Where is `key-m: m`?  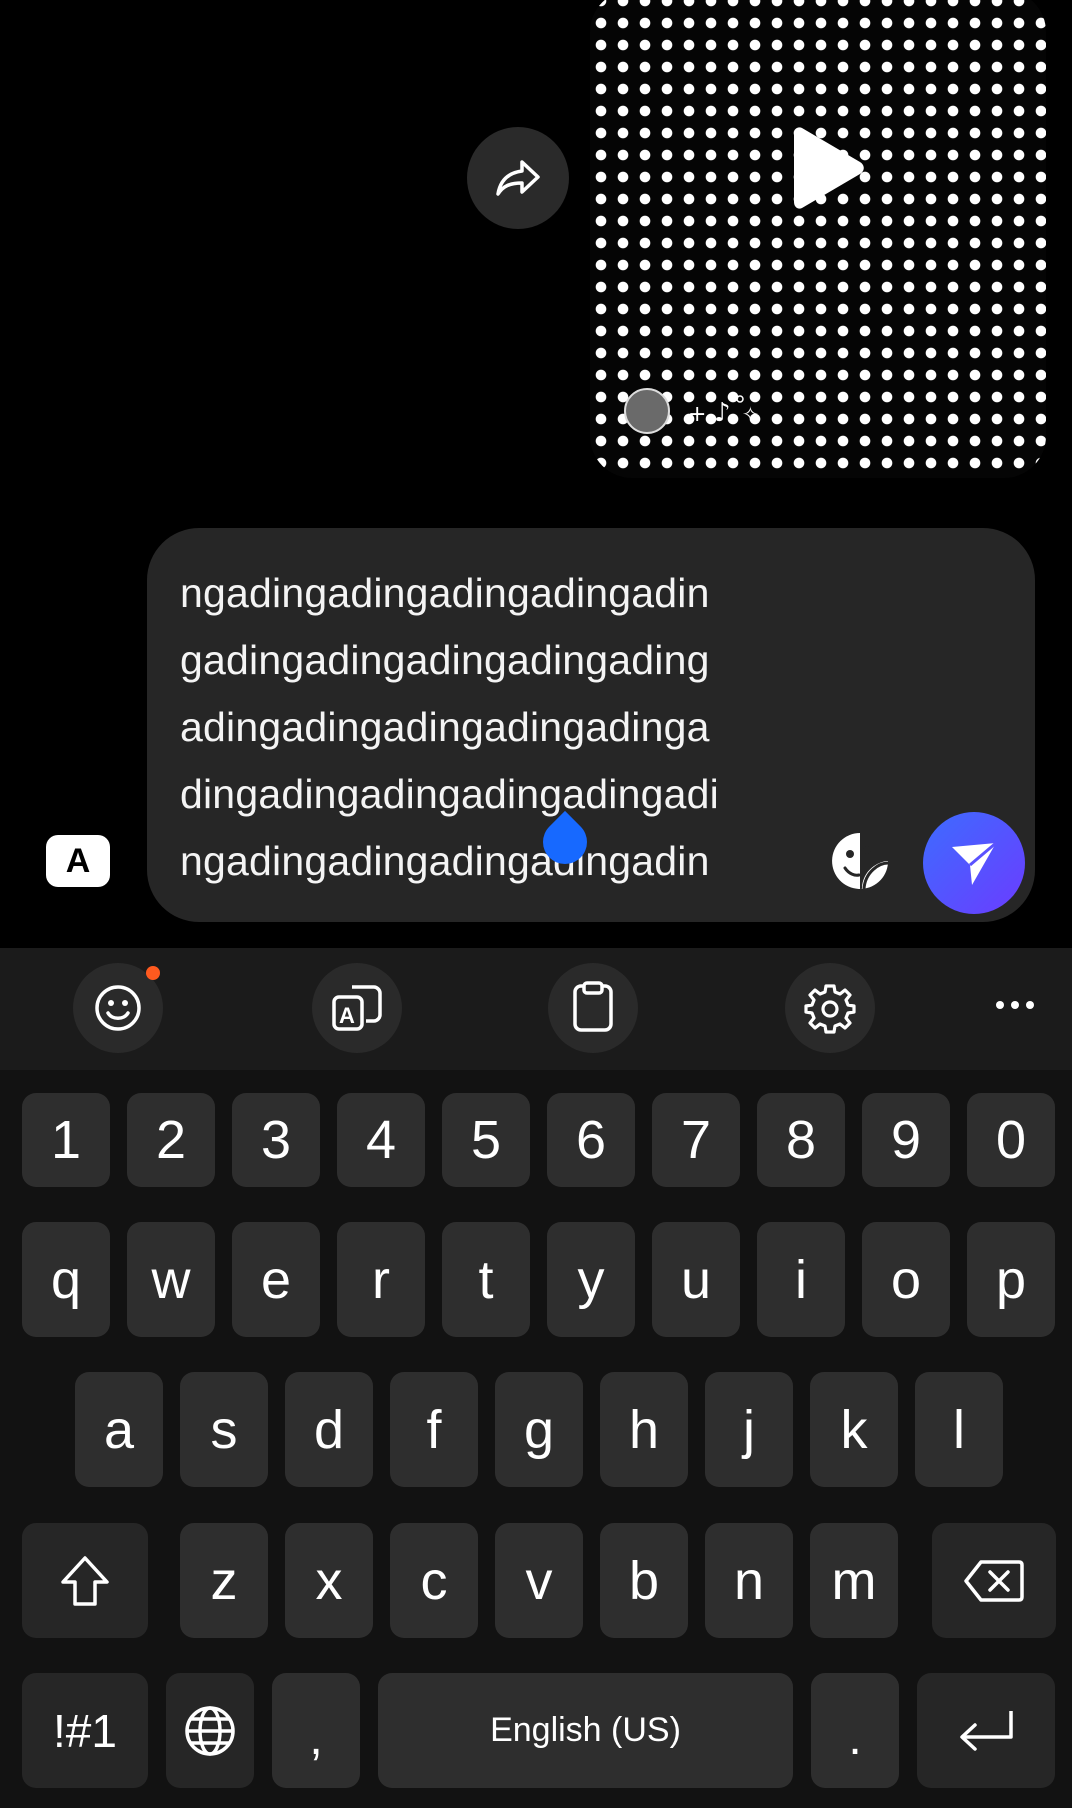 key-m: m is located at coordinates (854, 1580).